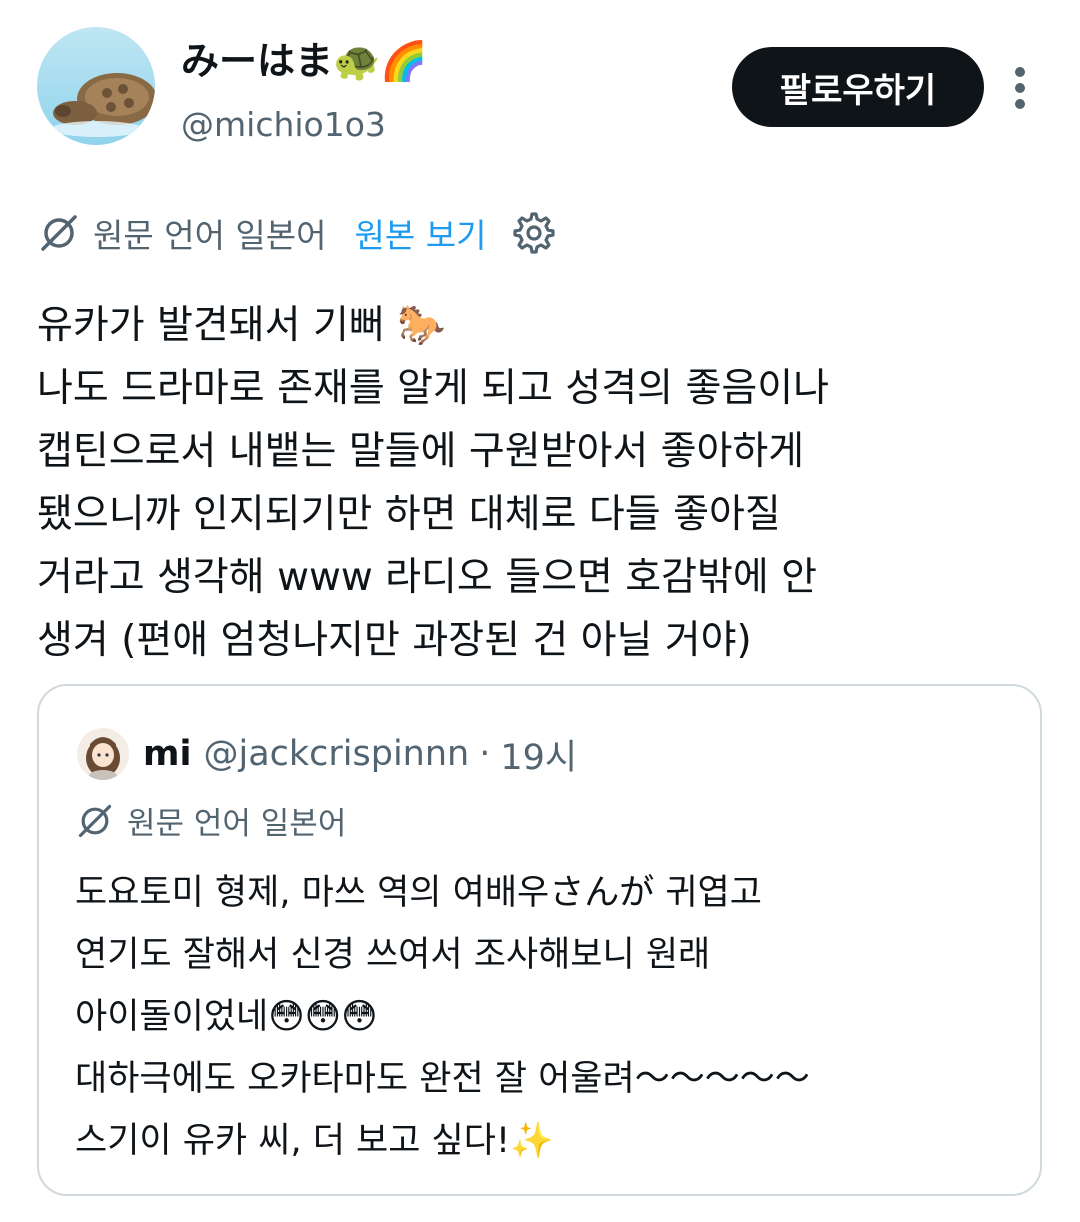  I want to click on author-handle: @michio1o3, so click(283, 125).